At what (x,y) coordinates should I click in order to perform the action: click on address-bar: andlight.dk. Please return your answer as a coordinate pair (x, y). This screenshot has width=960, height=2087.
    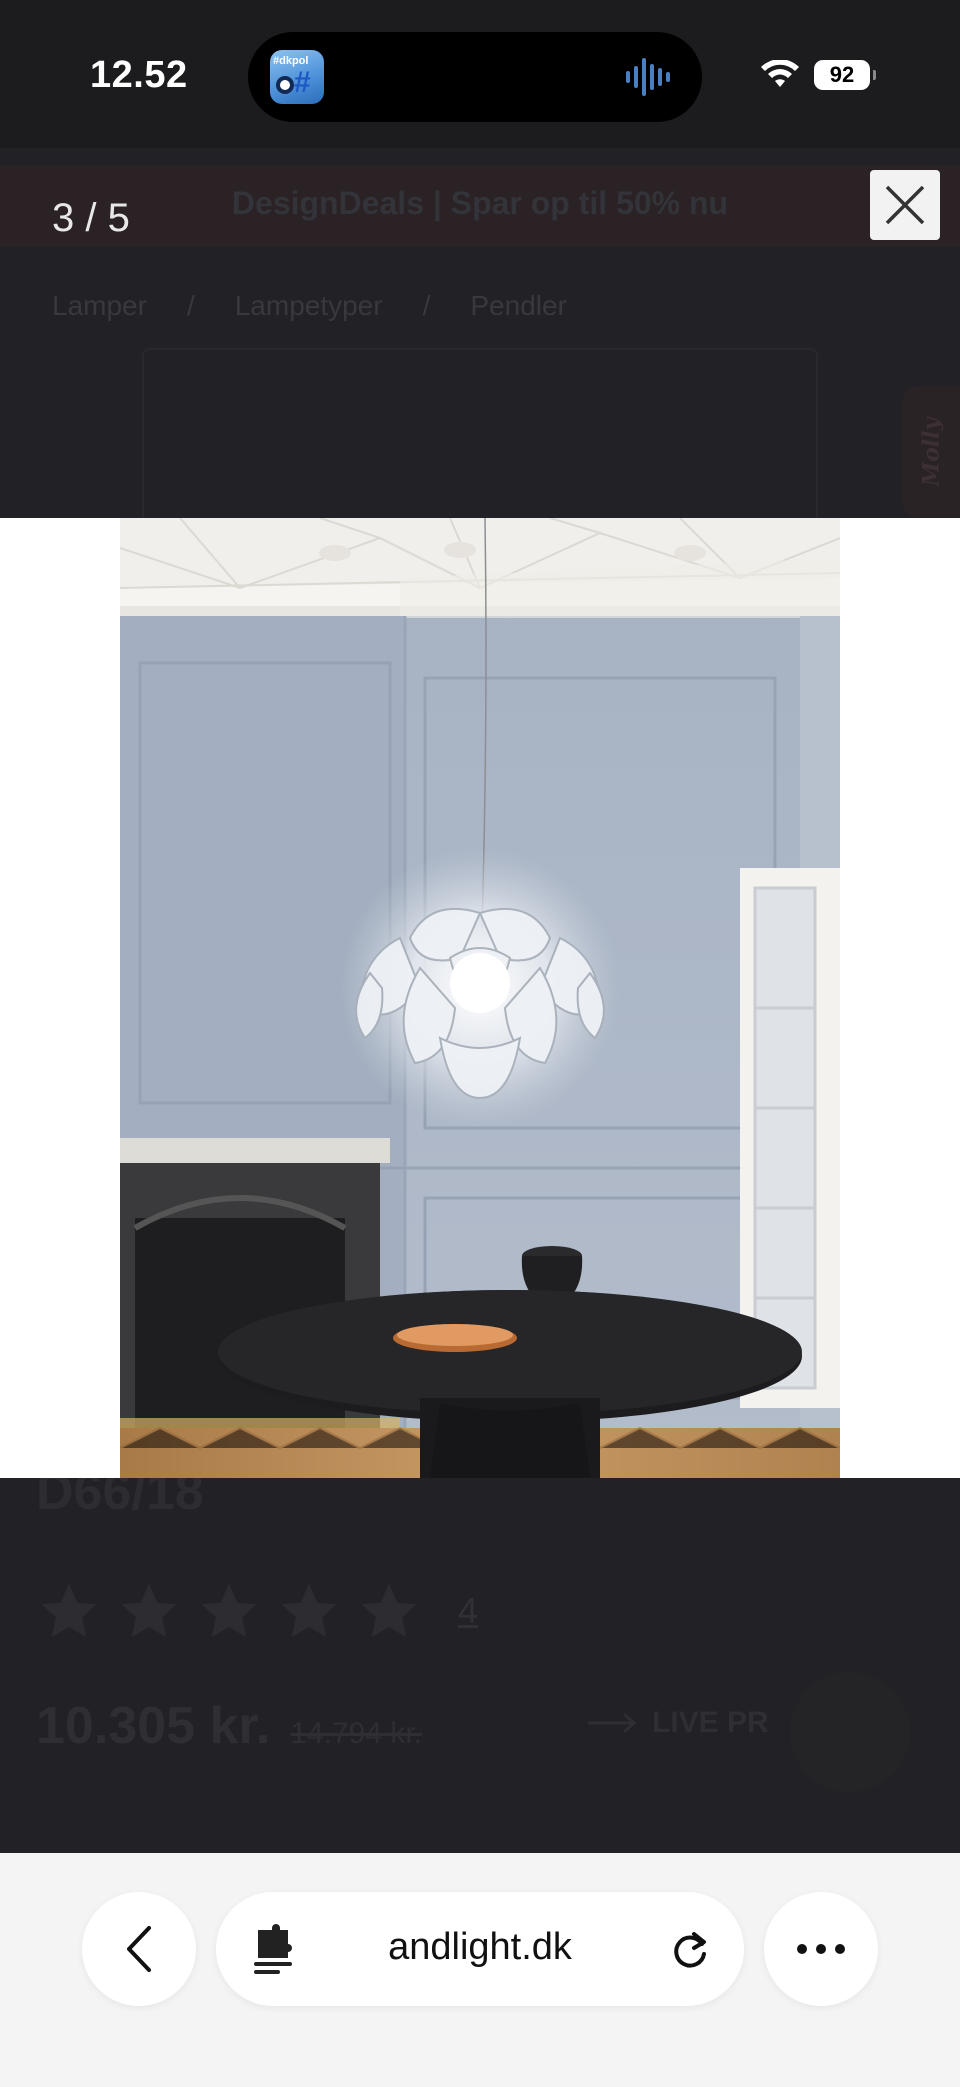
    Looking at the image, I should click on (480, 1949).